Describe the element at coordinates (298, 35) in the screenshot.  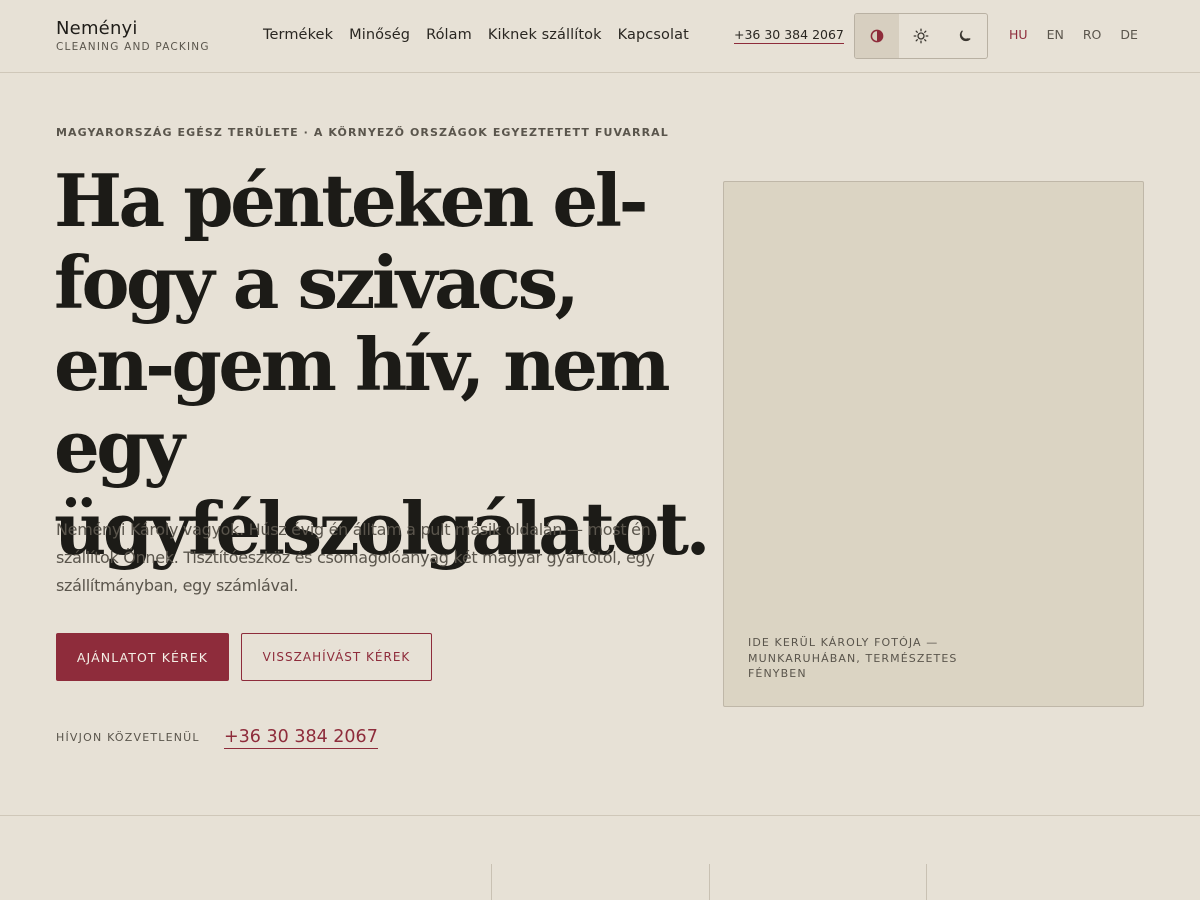
I see `nav-item-termekek: Termékek` at that location.